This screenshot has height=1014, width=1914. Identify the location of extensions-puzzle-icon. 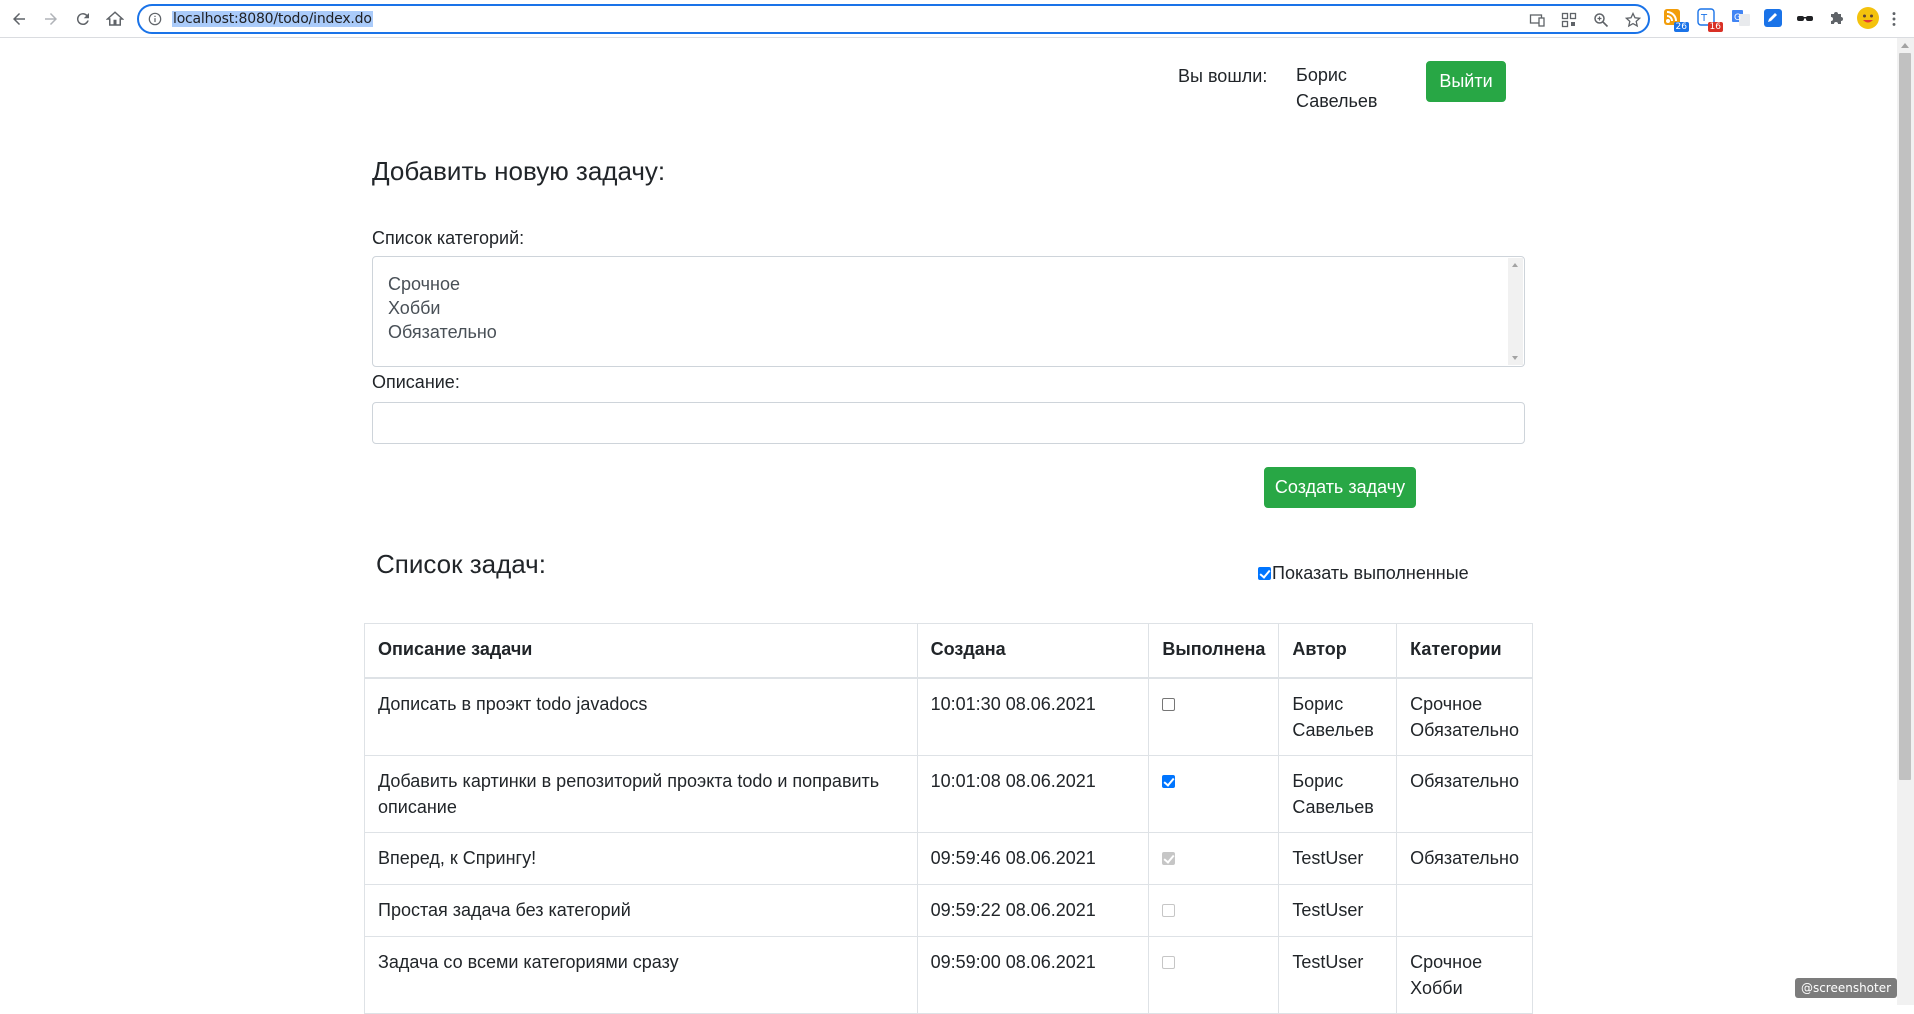
(1837, 18).